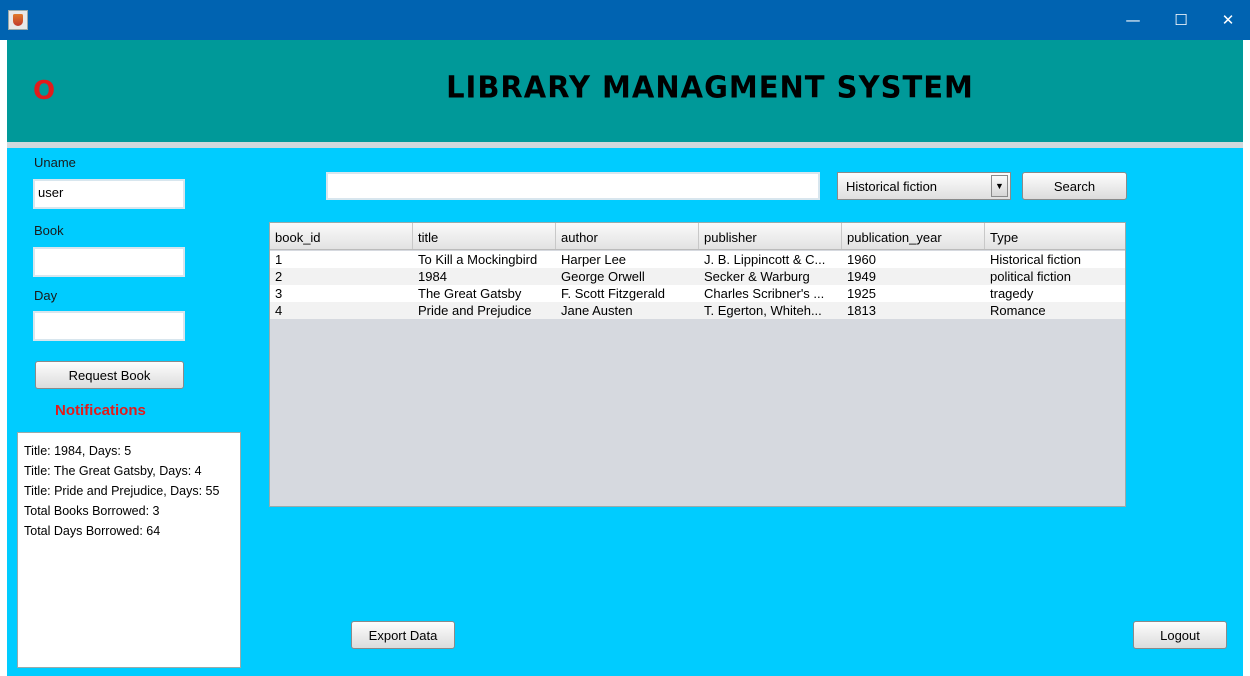 Image resolution: width=1250 pixels, height=676 pixels. What do you see at coordinates (109, 262) in the screenshot?
I see `book-field` at bounding box center [109, 262].